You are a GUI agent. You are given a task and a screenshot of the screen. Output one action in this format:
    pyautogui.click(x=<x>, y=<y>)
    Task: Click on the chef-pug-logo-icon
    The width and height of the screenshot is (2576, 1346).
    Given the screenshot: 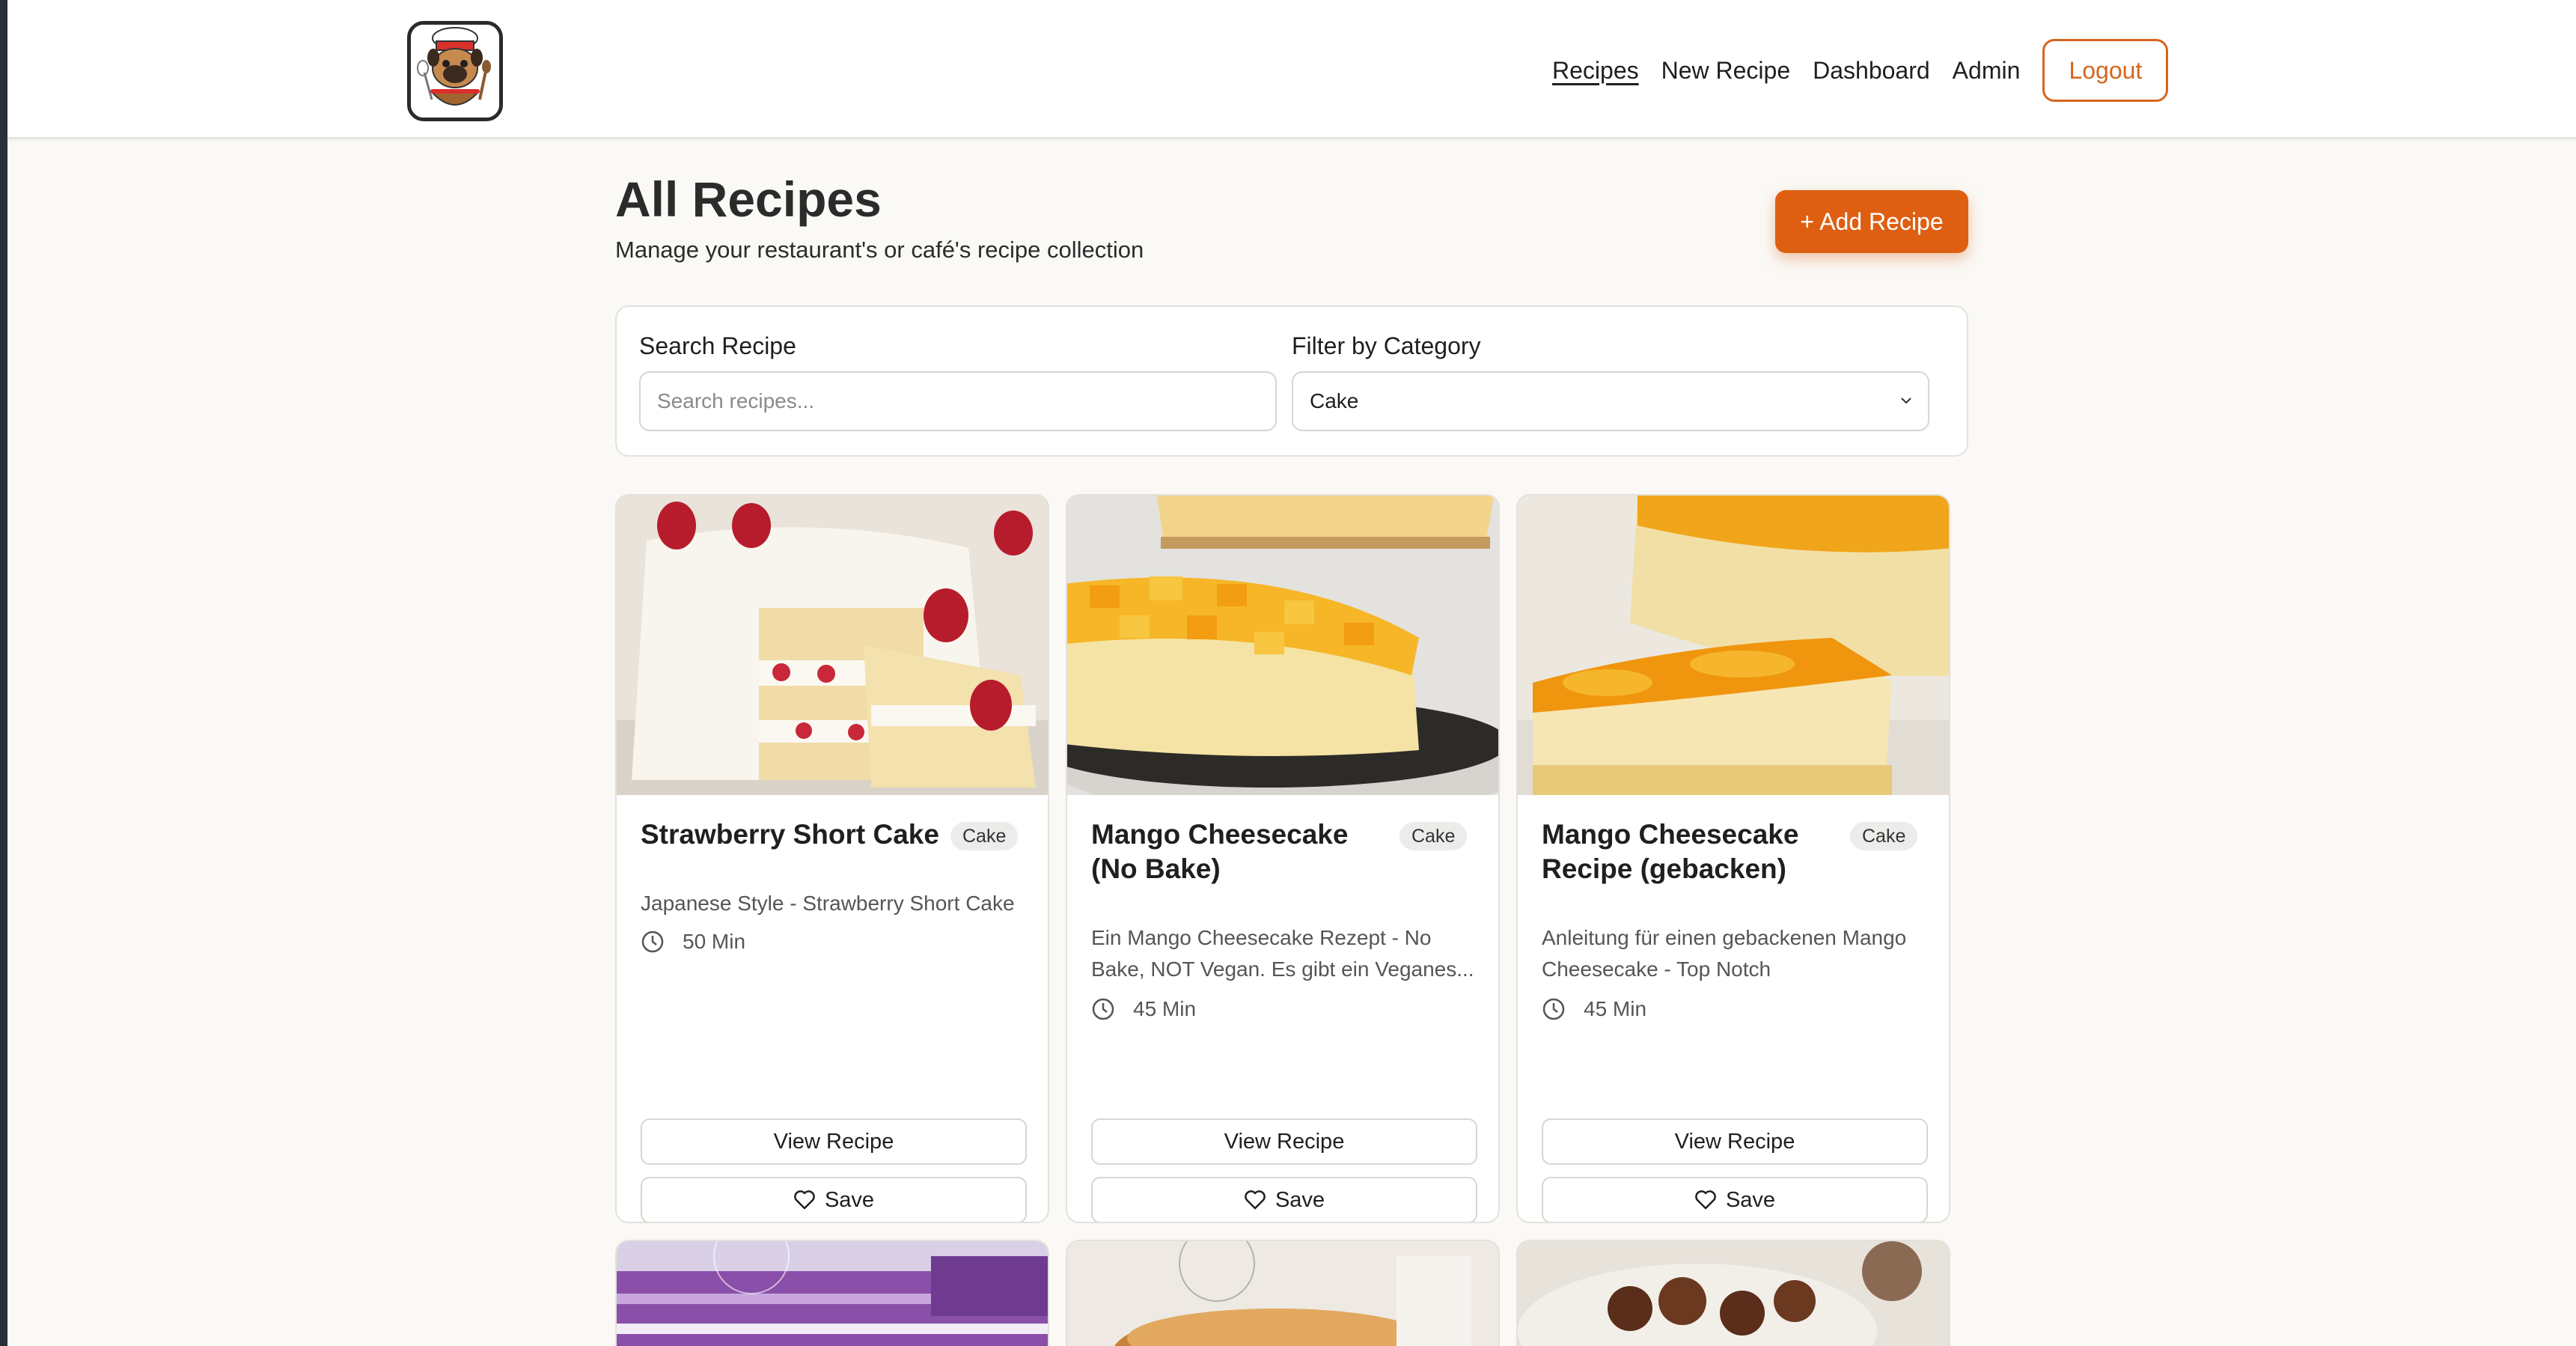 What is the action you would take?
    pyautogui.click(x=455, y=71)
    